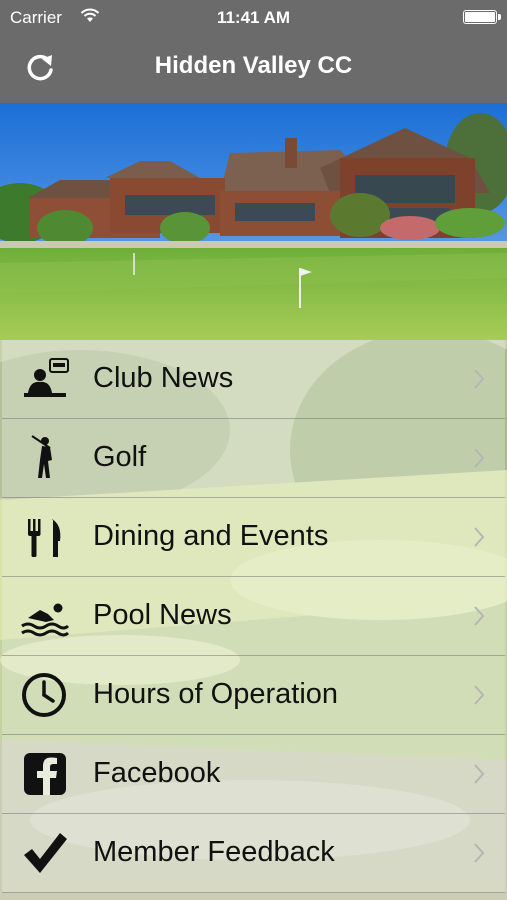  Describe the element at coordinates (44, 695) in the screenshot. I see `clock-icon` at that location.